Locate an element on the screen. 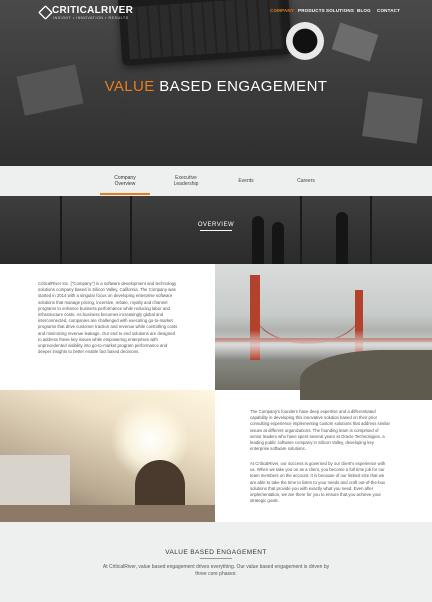 This screenshot has width=432, height=602. logo-text: CRITICALRIVER is located at coordinates (92, 10).